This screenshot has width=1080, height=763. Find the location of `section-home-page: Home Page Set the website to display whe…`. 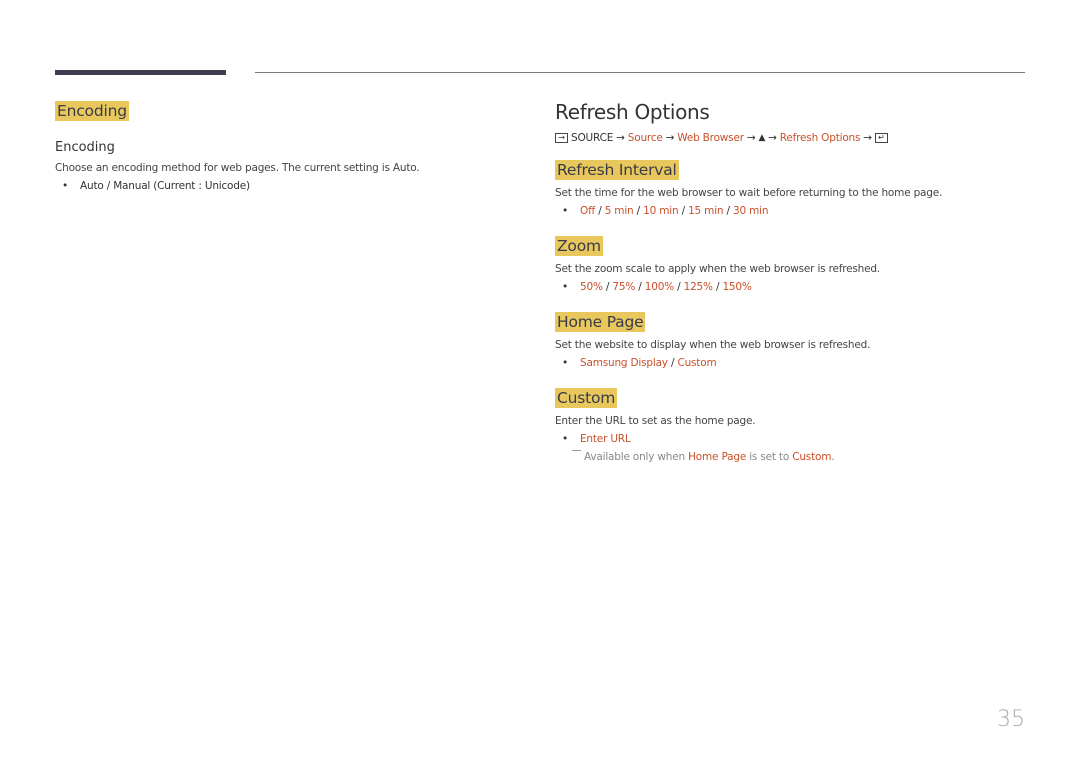

section-home-page: Home Page Set the website to display whe… is located at coordinates (795, 340).